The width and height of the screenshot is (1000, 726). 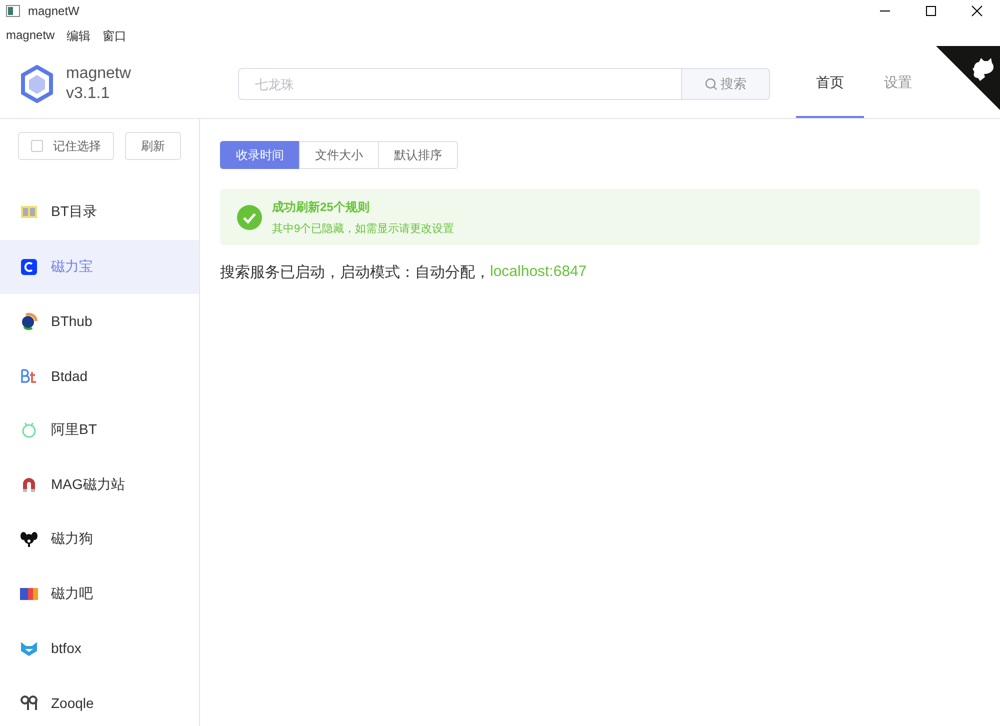 I want to click on menu-item: 编辑, so click(x=78, y=37).